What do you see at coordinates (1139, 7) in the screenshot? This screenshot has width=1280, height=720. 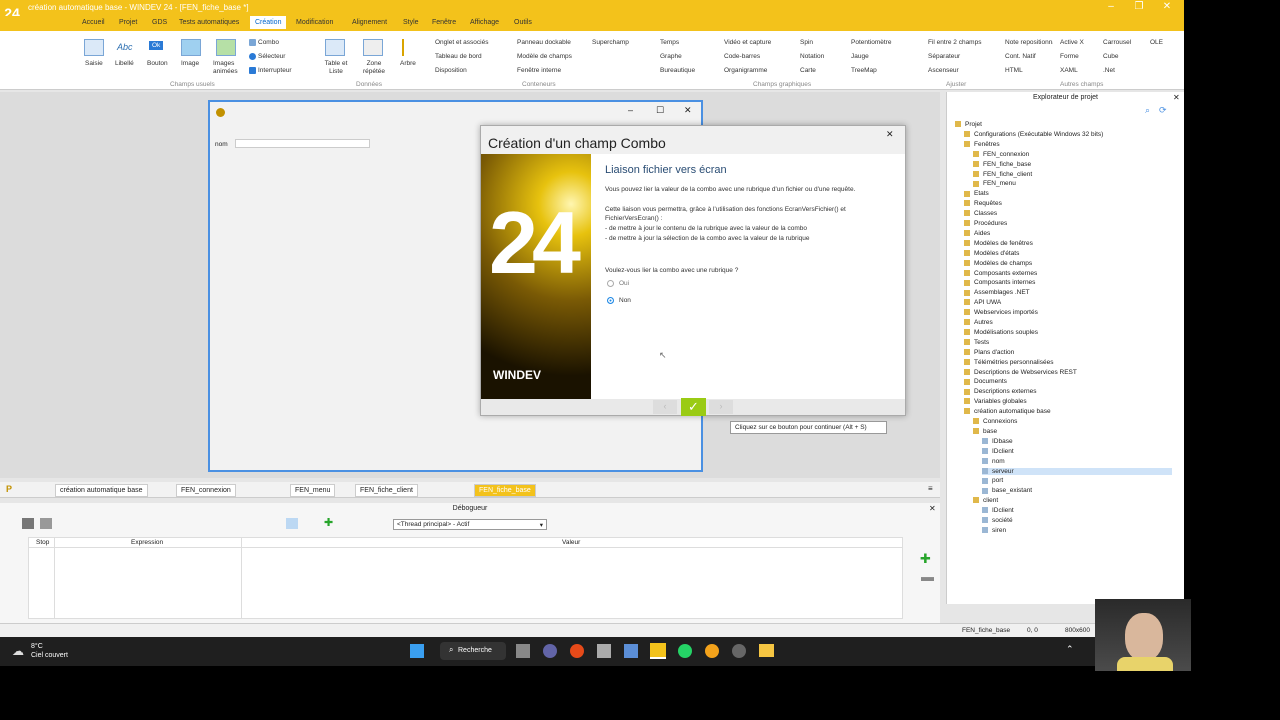 I see `restore-button: ❐` at bounding box center [1139, 7].